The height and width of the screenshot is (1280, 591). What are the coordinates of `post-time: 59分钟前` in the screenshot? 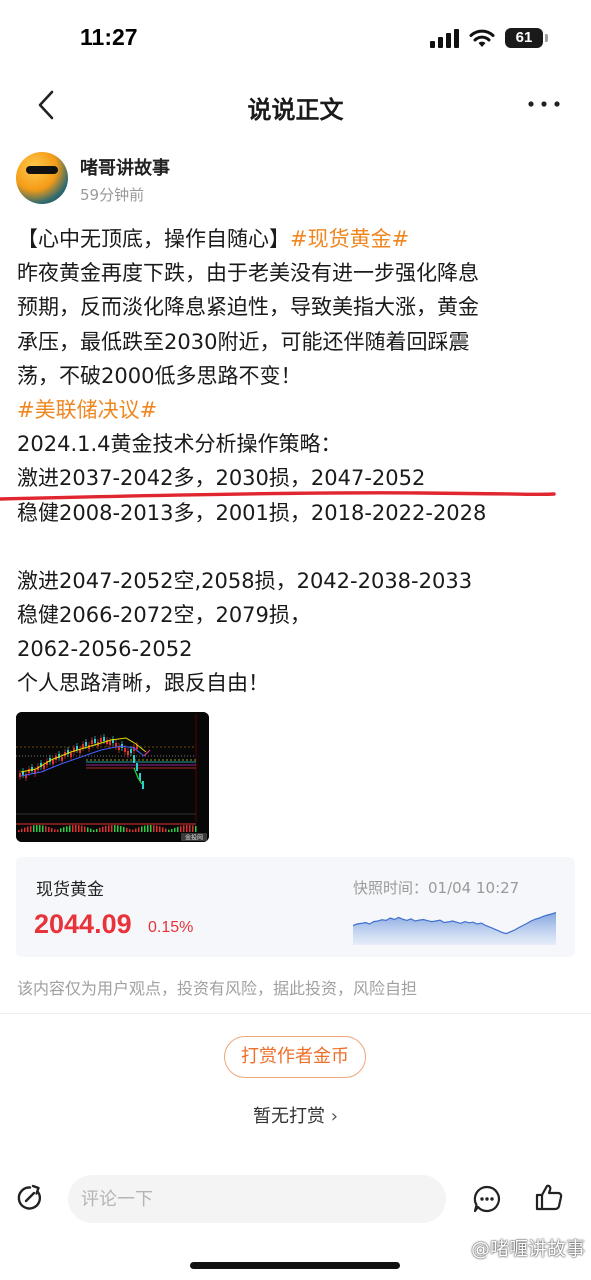 It's located at (112, 195).